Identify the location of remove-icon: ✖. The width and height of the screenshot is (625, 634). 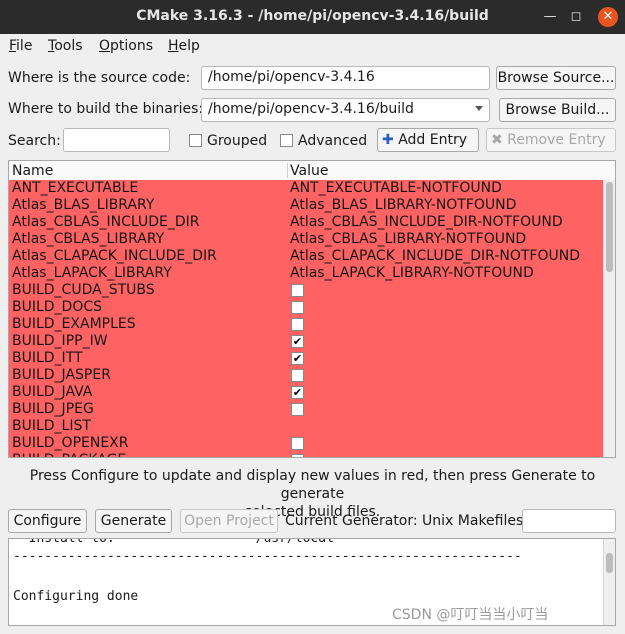
(497, 140).